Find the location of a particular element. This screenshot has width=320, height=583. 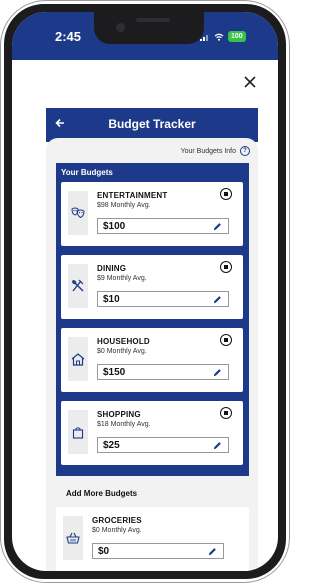

budget-amount: $0 is located at coordinates (104, 551).